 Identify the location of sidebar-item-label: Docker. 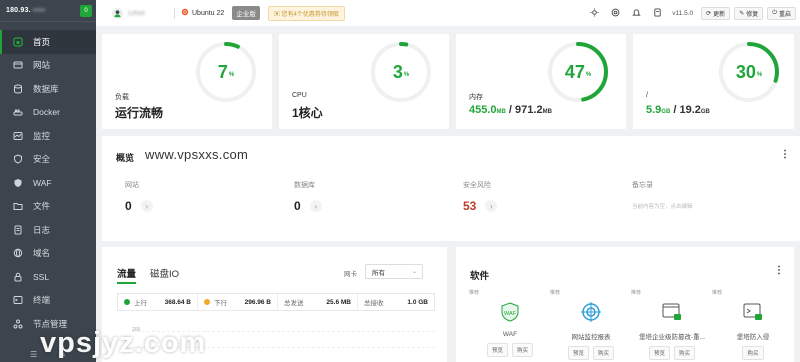
(46, 112).